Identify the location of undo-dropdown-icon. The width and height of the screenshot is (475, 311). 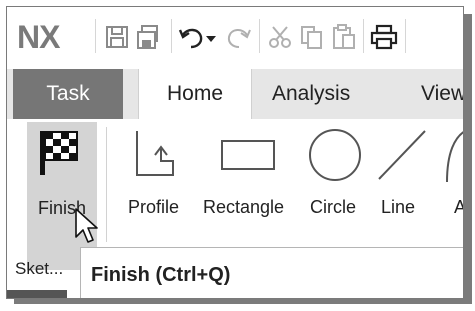
(211, 37).